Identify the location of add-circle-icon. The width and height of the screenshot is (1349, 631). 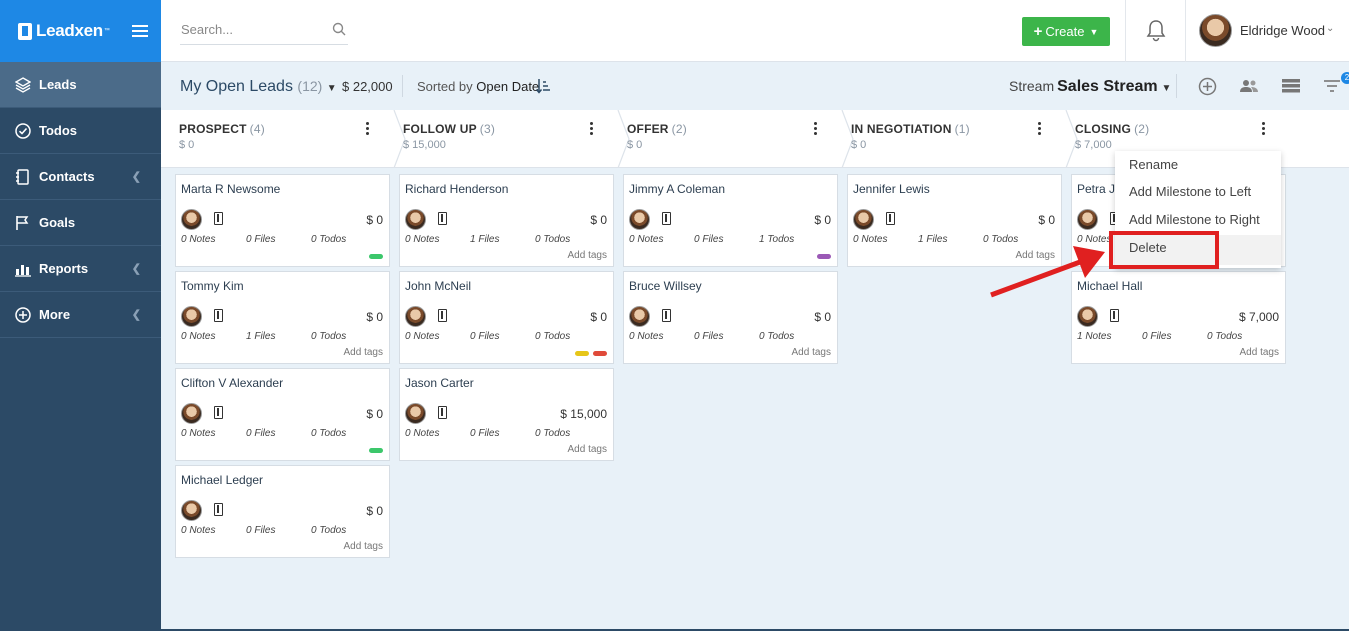
(1207, 86).